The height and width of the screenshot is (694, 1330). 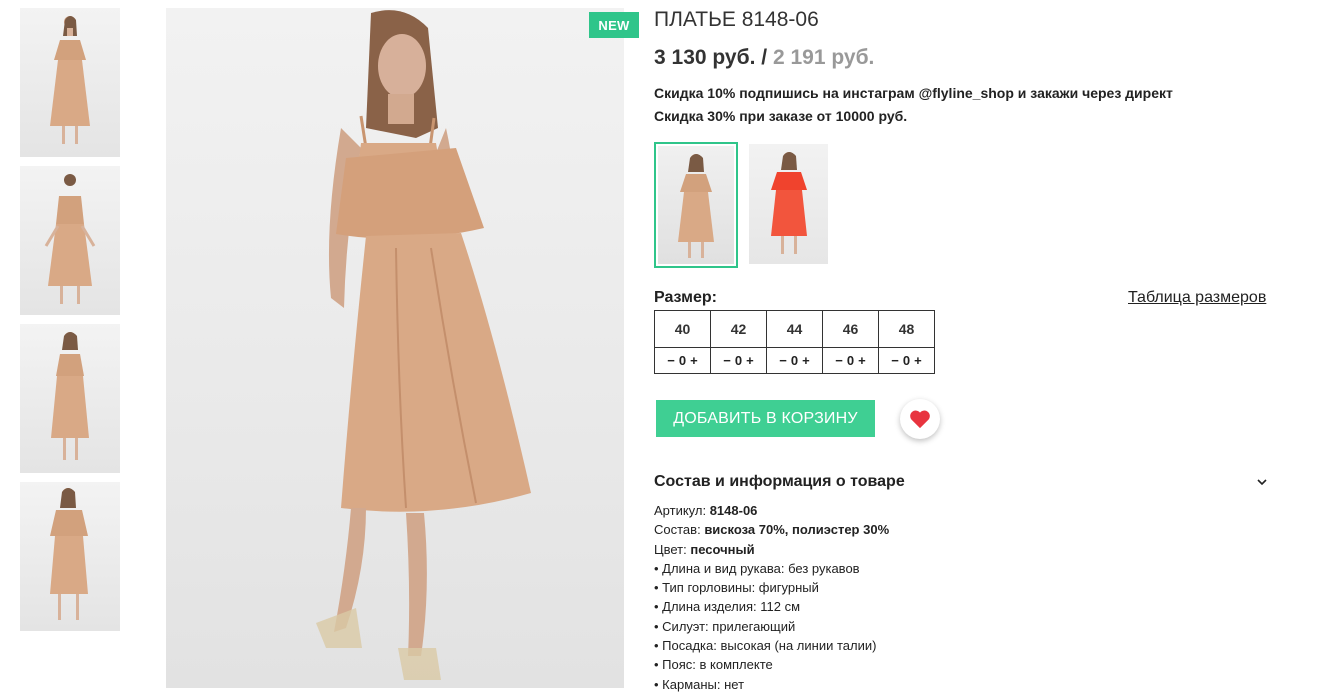 I want to click on composition-row: Состав: вискоза 70%, полиэстер 30%, so click(x=771, y=529).